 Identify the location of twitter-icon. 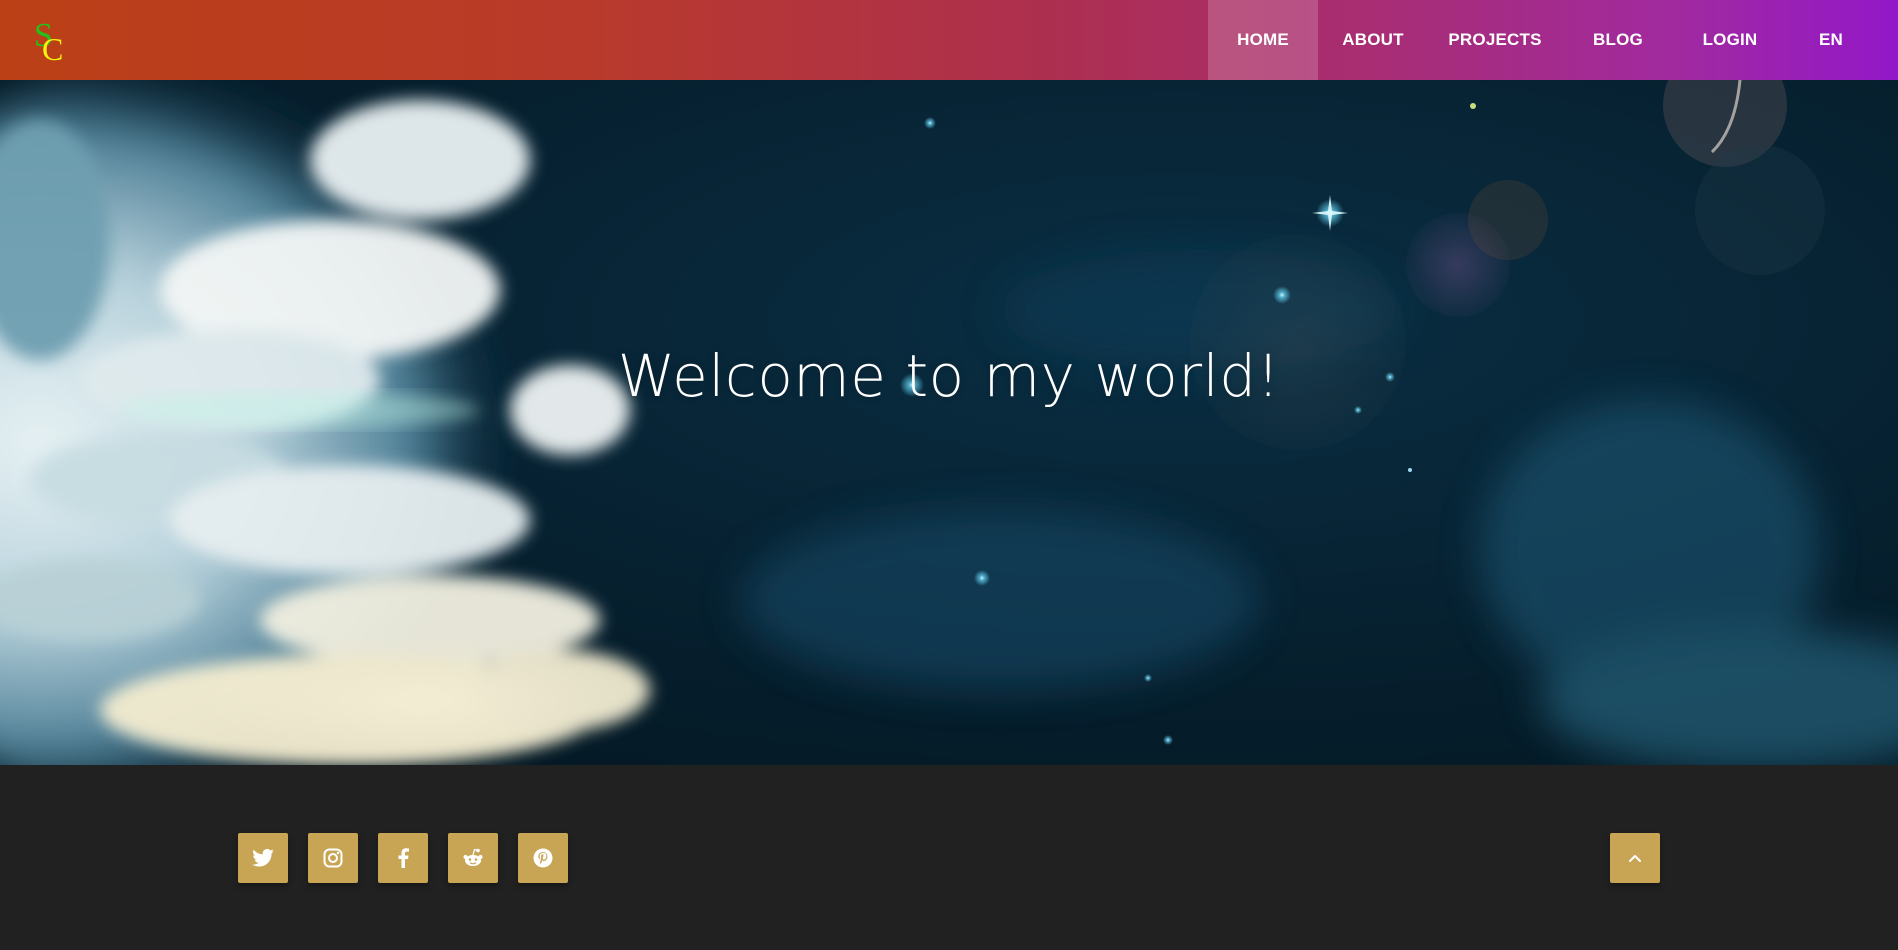
(263, 858).